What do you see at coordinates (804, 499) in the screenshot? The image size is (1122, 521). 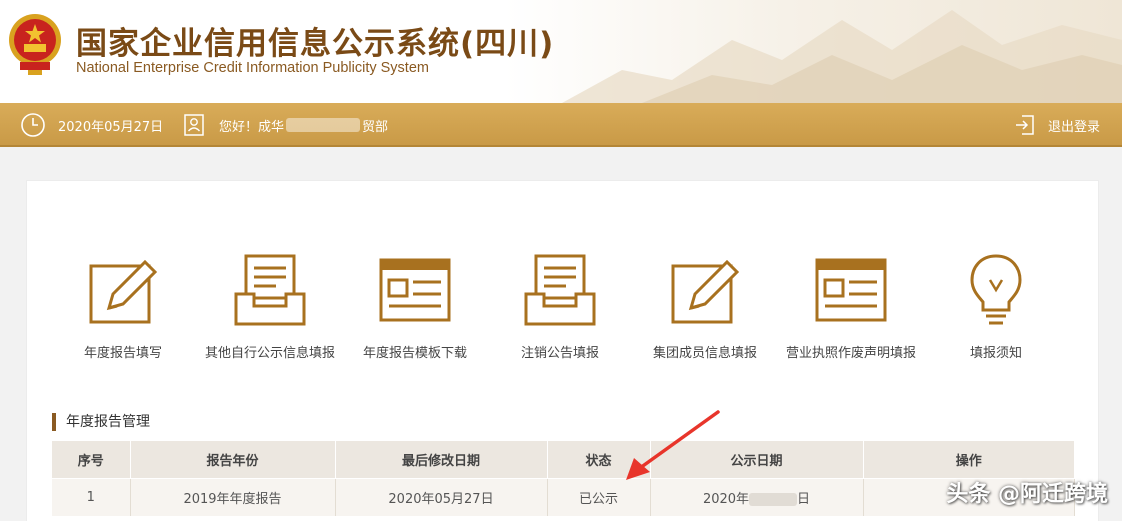 I see `publish-date-suffix: 日` at bounding box center [804, 499].